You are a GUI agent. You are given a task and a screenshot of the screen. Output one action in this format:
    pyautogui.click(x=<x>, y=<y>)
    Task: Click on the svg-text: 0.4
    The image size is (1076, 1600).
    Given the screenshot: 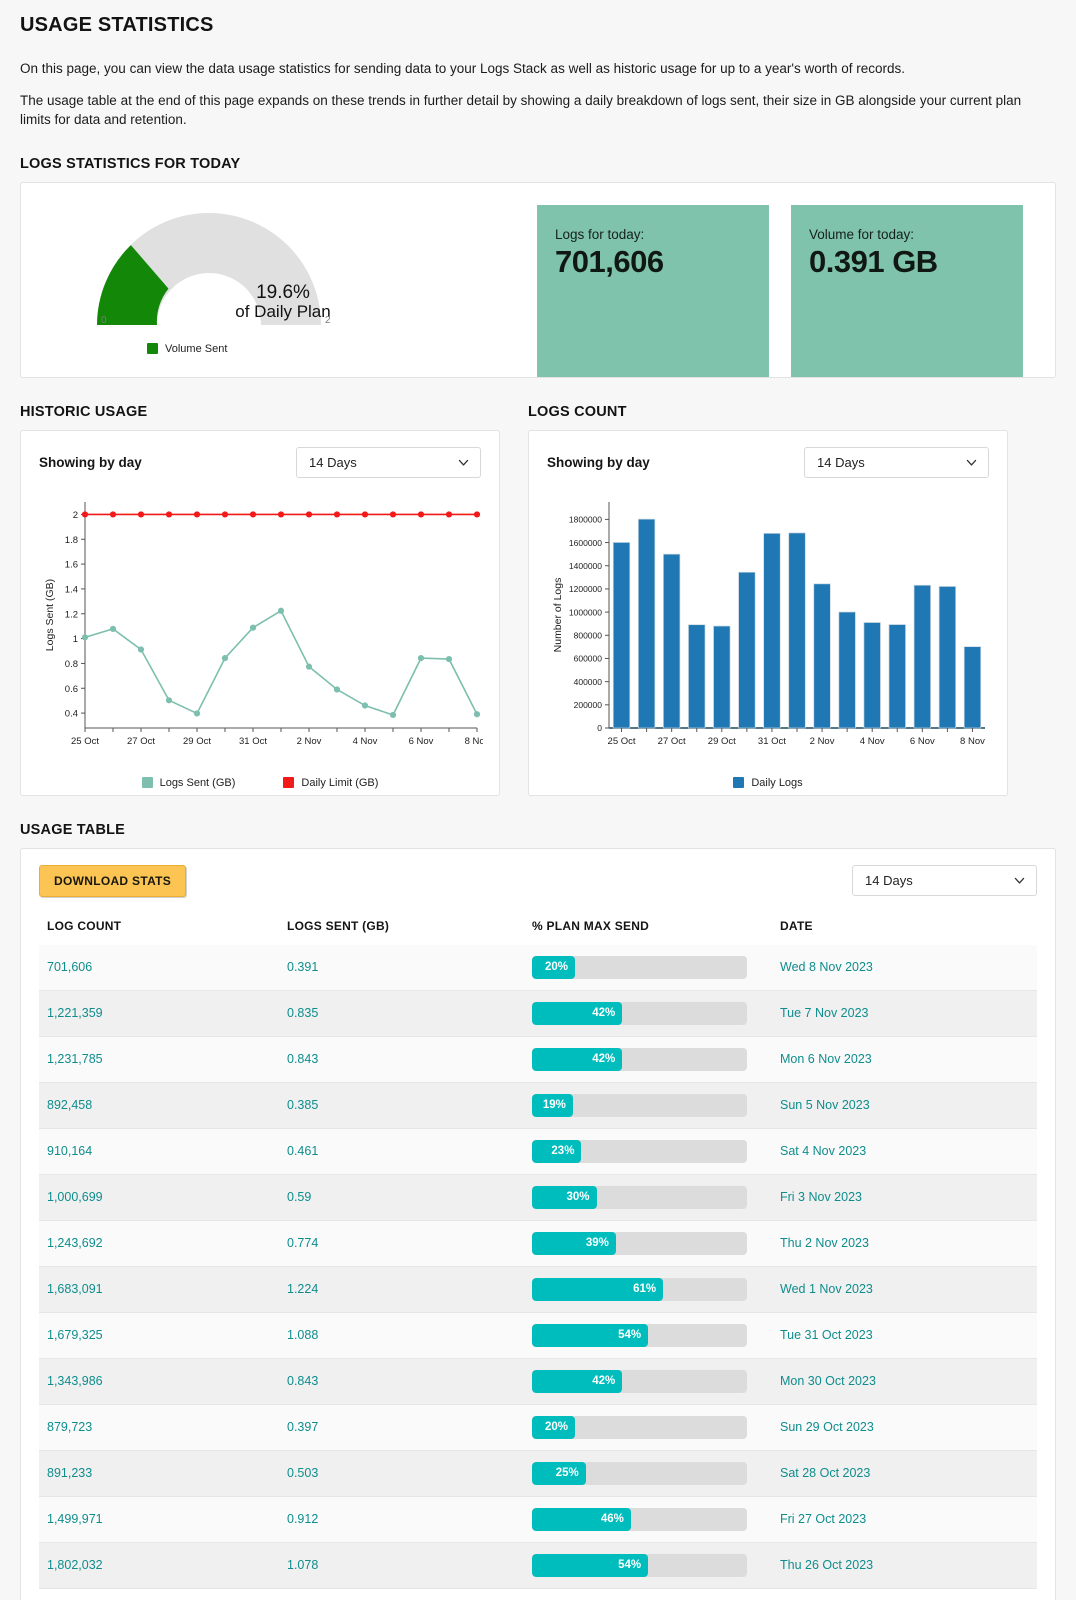 What is the action you would take?
    pyautogui.click(x=71, y=713)
    